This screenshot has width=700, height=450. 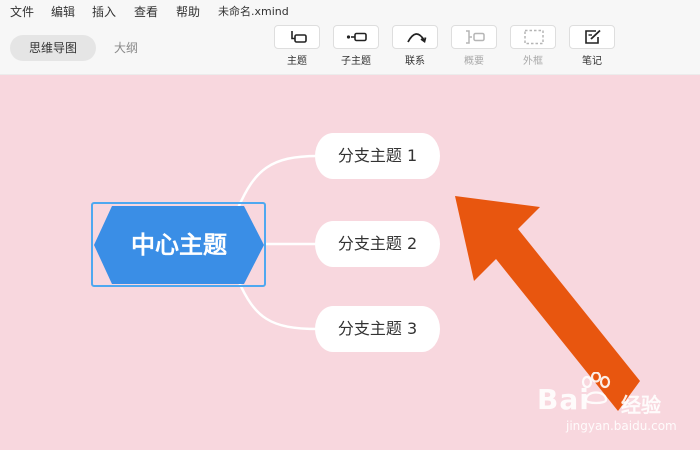 I want to click on boundary-label: 外框, so click(x=533, y=61).